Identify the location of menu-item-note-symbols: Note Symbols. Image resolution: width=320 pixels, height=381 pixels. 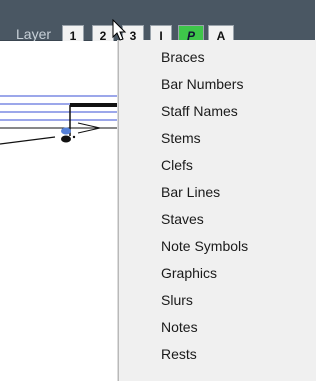
(217, 246).